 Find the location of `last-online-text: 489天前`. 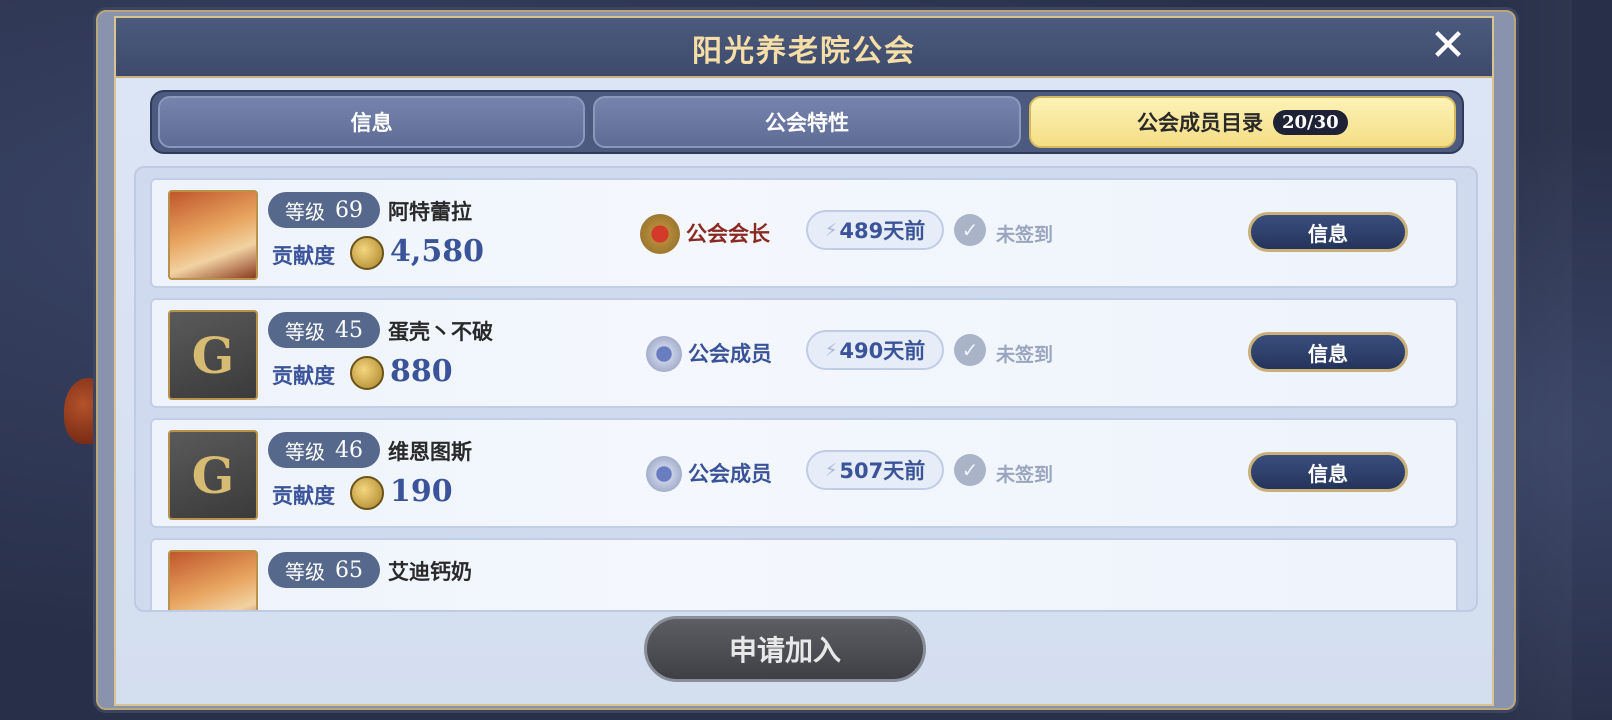

last-online-text: 489天前 is located at coordinates (882, 231).